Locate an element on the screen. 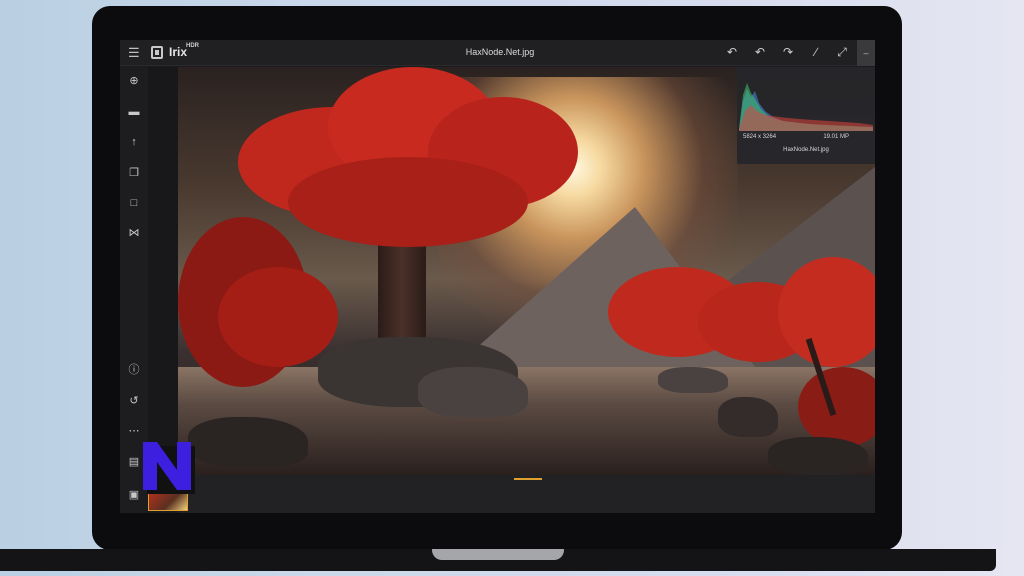 The height and width of the screenshot is (576, 1024). brand-logo is located at coordinates (169, 468).